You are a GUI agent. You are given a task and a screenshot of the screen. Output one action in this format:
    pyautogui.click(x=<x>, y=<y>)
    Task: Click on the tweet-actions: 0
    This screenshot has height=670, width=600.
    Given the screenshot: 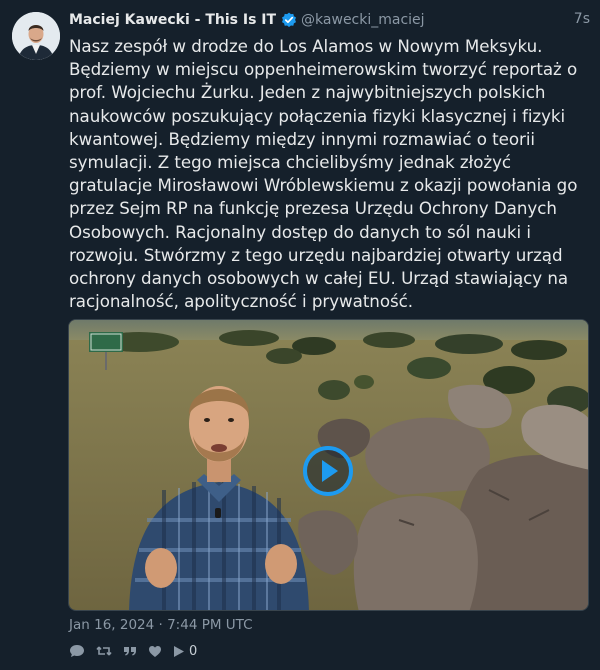 What is the action you would take?
    pyautogui.click(x=138, y=651)
    